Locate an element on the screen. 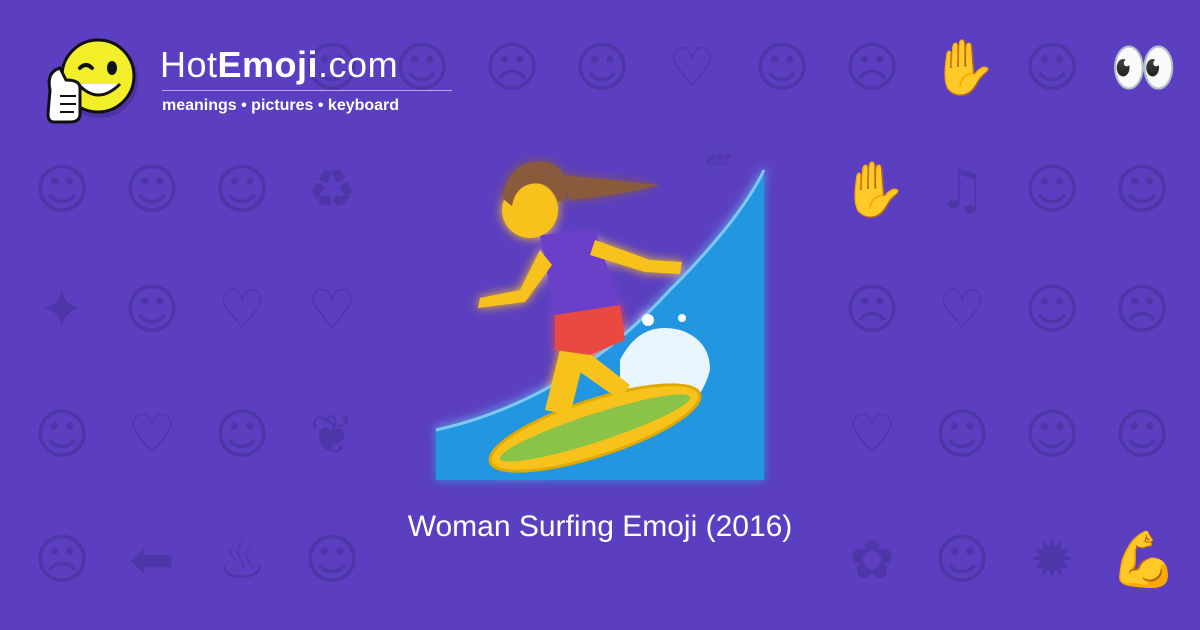  background-emoji-icon: ♫ is located at coordinates (962, 189).